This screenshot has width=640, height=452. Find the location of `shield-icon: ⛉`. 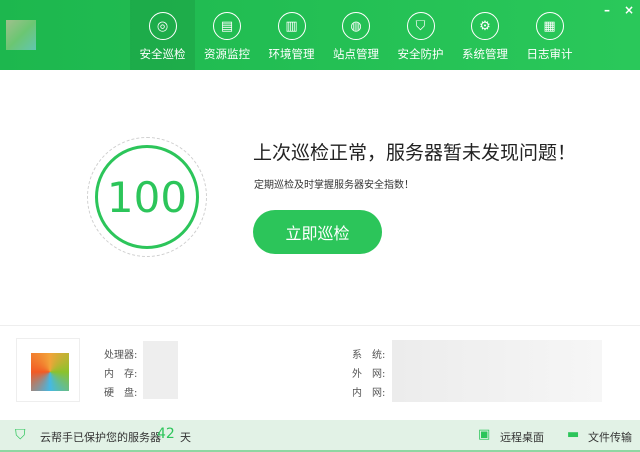

shield-icon: ⛉ is located at coordinates (420, 26).